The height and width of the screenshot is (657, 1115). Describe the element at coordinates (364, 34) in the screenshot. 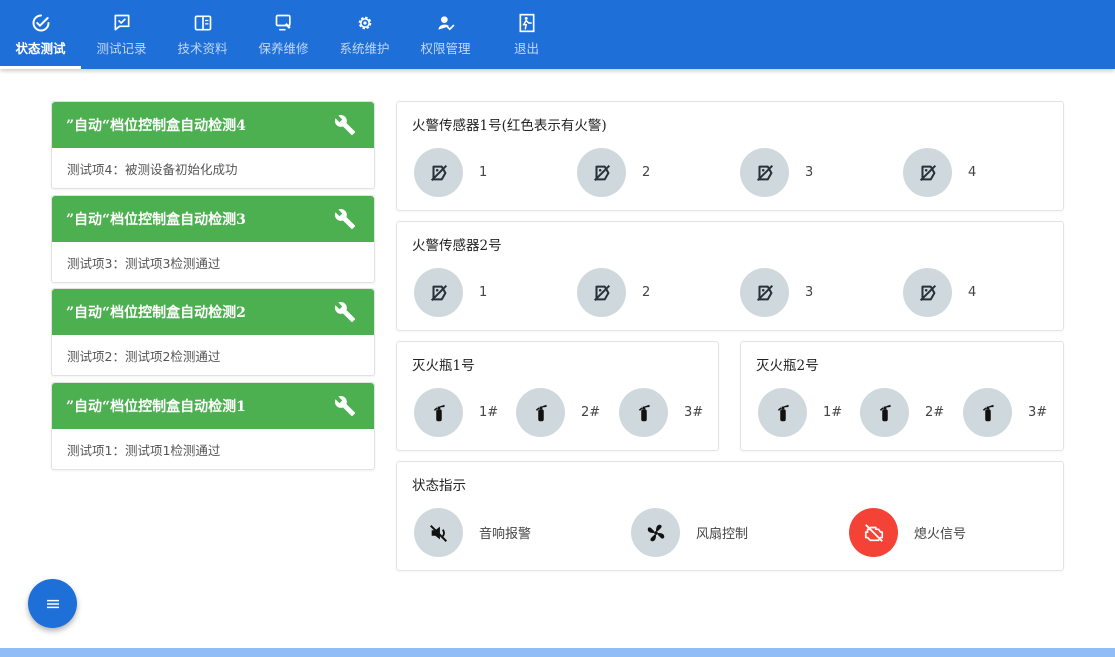

I see `nav-item-system-maintenance: 系统维护` at that location.